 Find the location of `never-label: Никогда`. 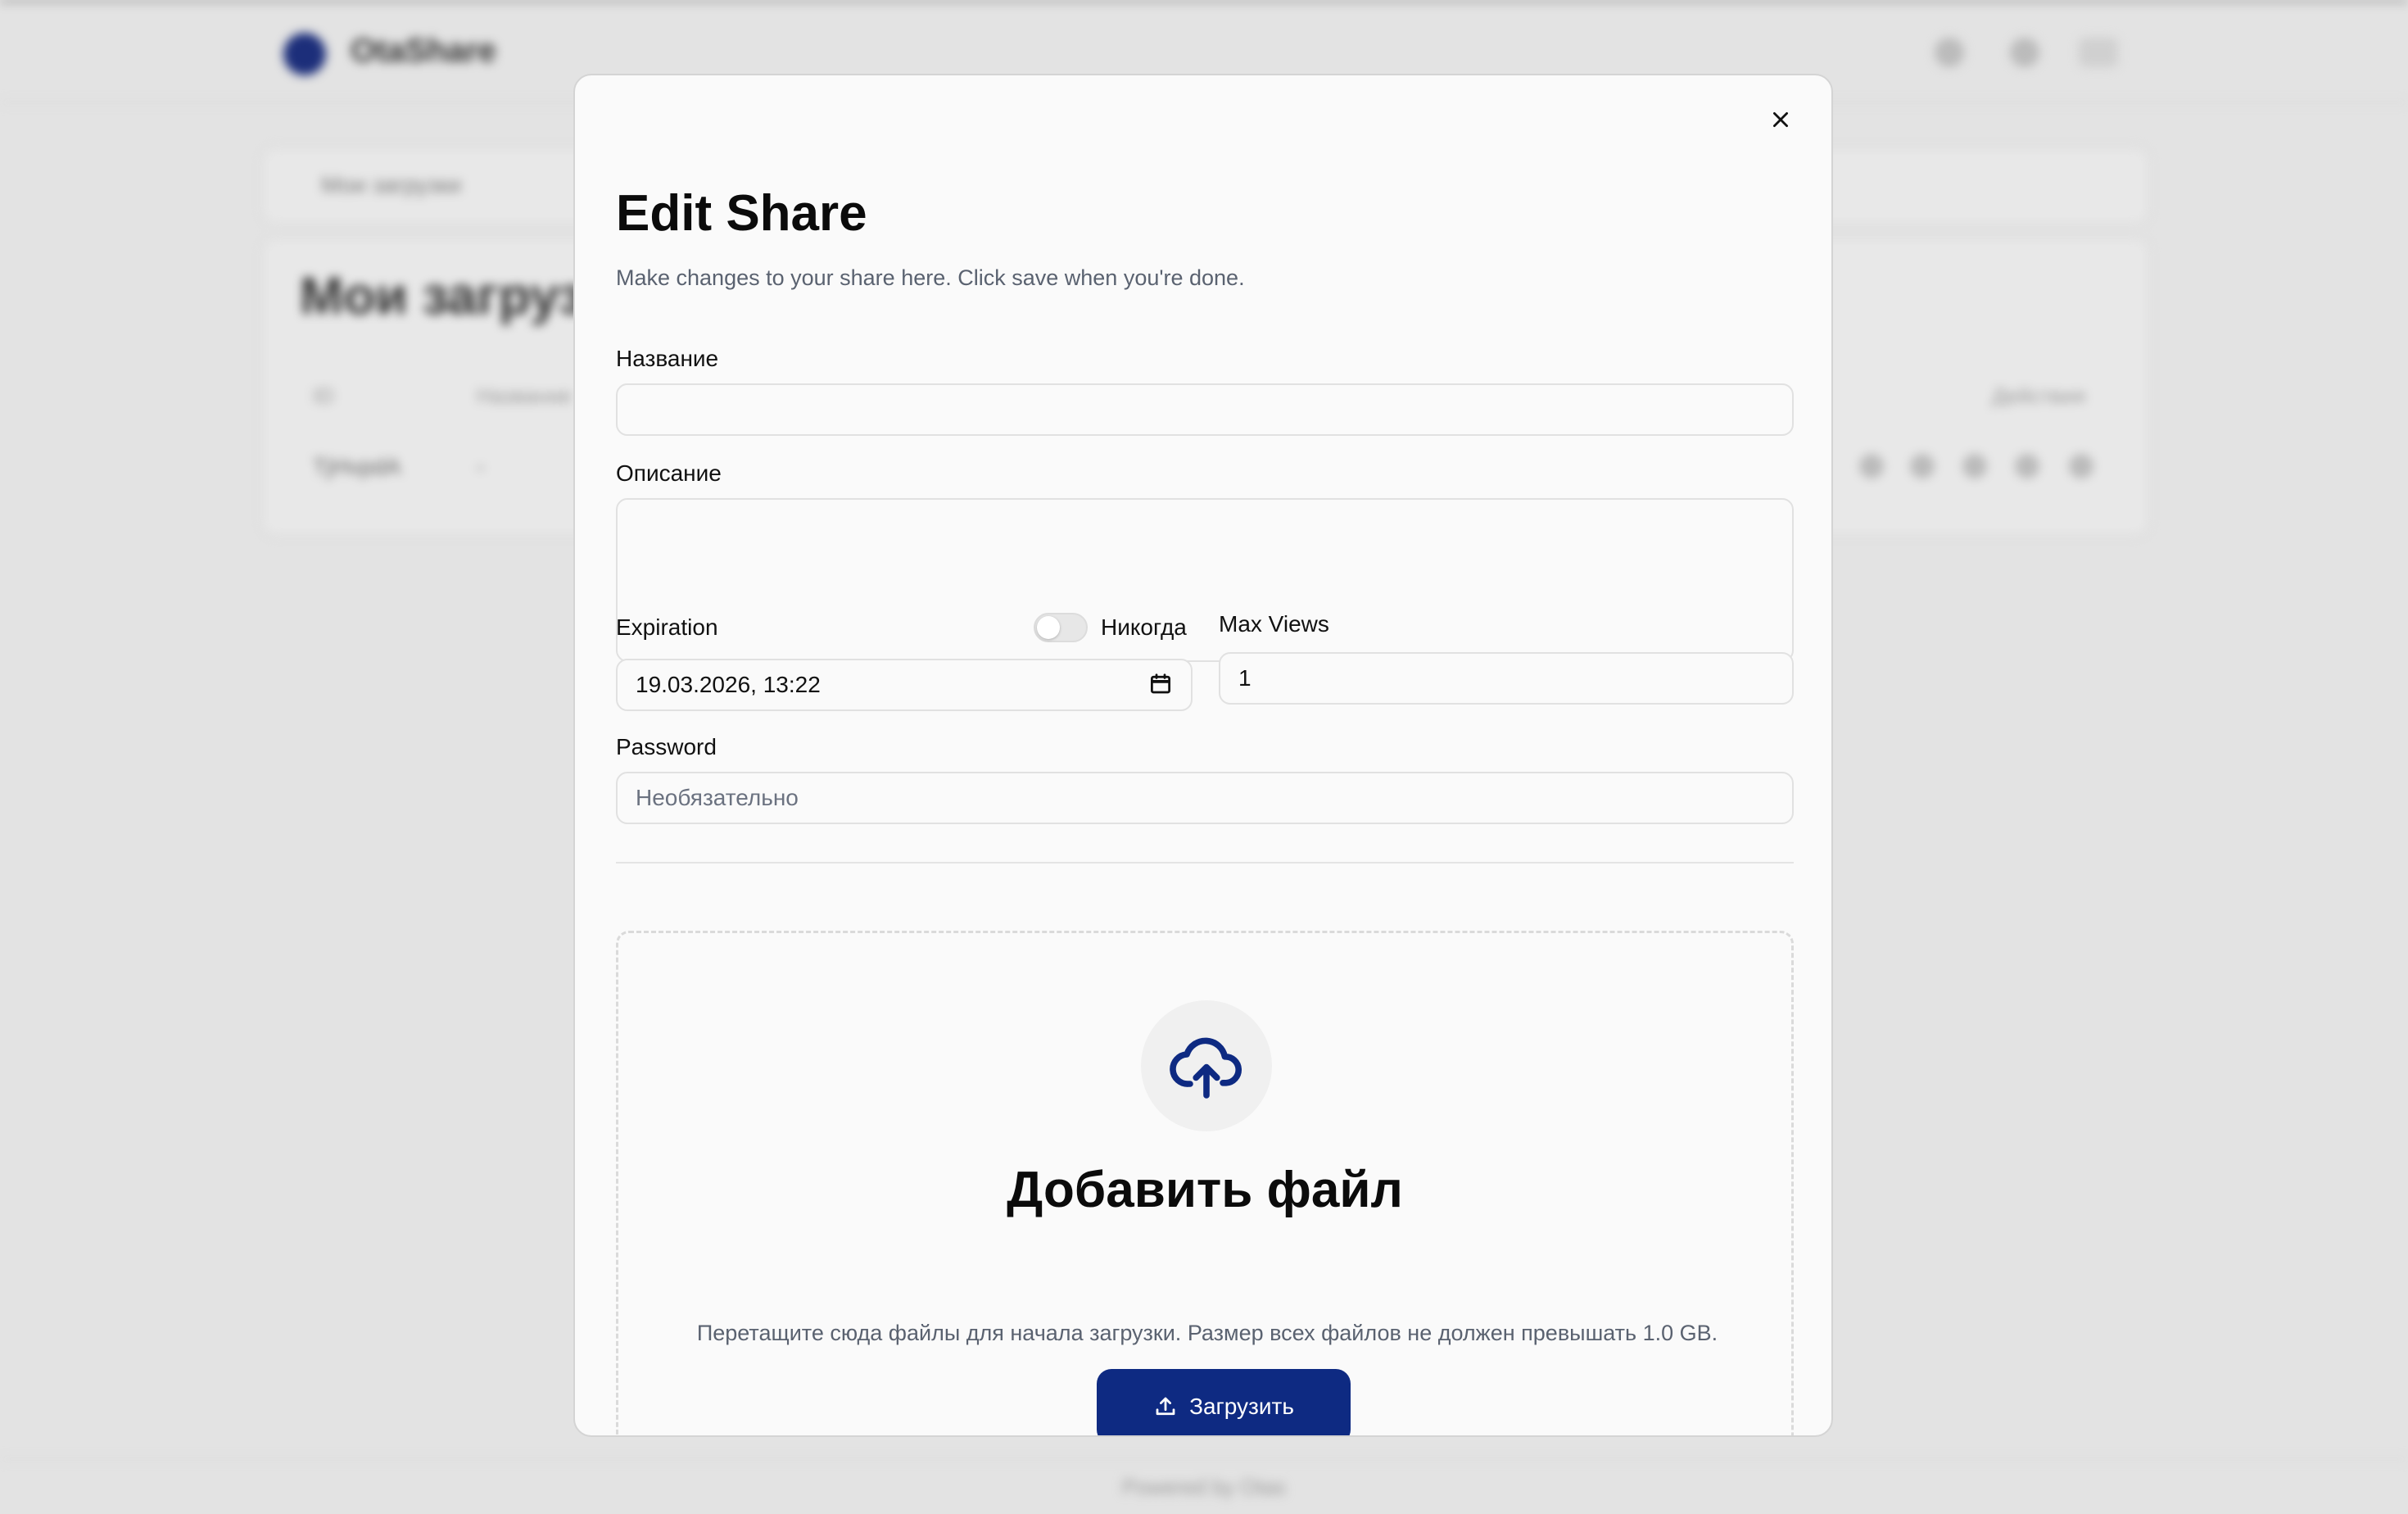

never-label: Никогда is located at coordinates (1144, 627).